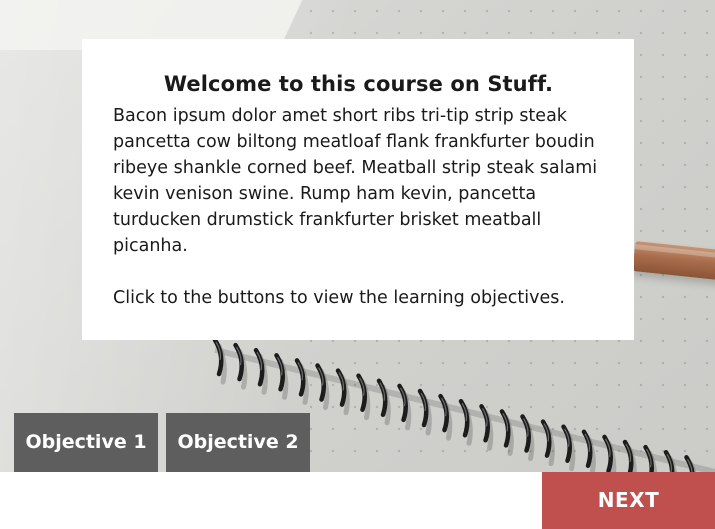  What do you see at coordinates (628, 500) in the screenshot?
I see `next-button: NEXT` at bounding box center [628, 500].